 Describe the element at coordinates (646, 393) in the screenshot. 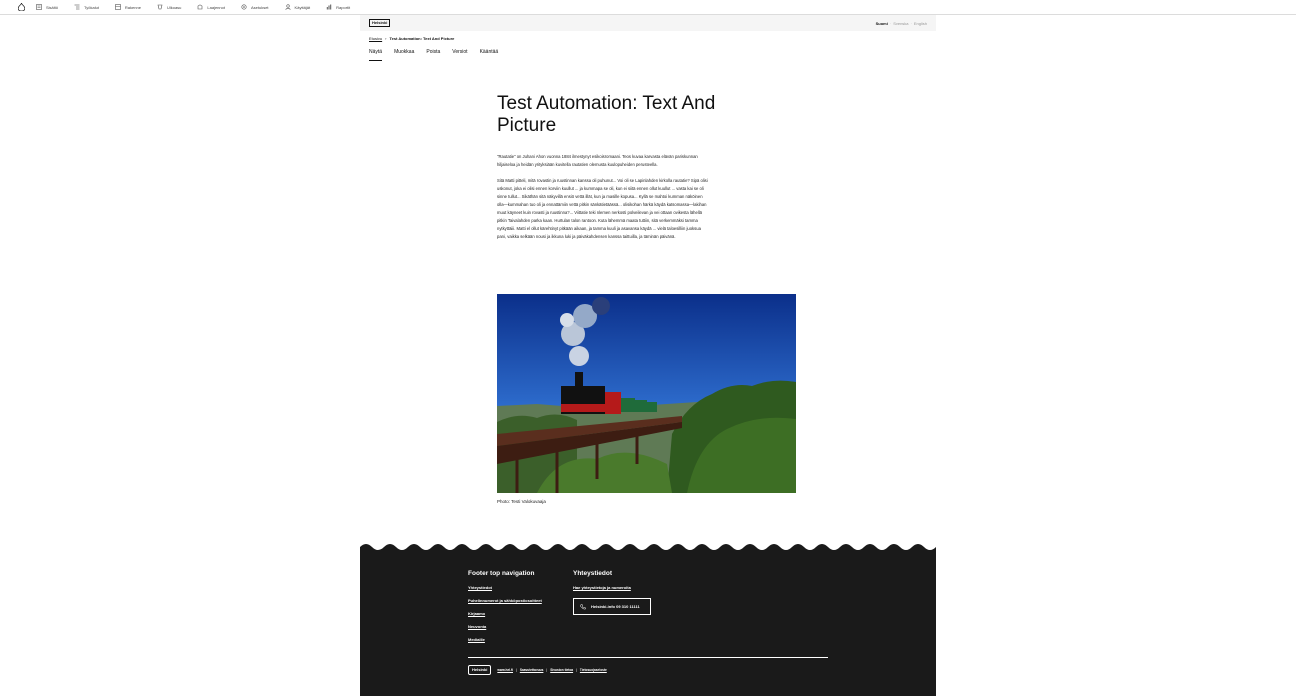

I see `article-image` at that location.